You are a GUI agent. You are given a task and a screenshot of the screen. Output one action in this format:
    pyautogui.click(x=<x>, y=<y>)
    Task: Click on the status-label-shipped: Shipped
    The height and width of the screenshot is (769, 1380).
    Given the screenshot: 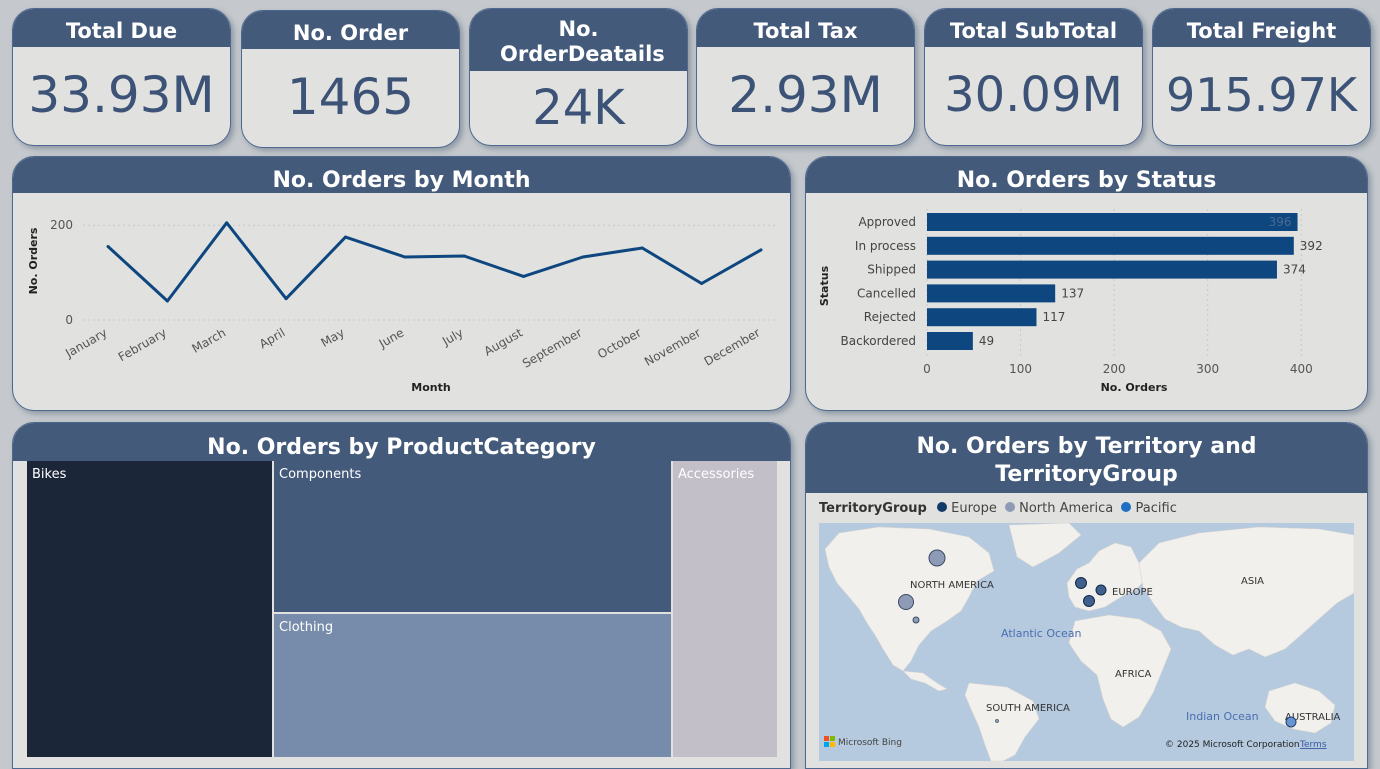 What is the action you would take?
    pyautogui.click(x=891, y=270)
    